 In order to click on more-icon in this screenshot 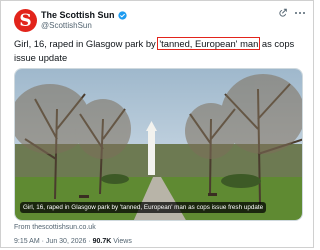, I will do `click(300, 14)`.